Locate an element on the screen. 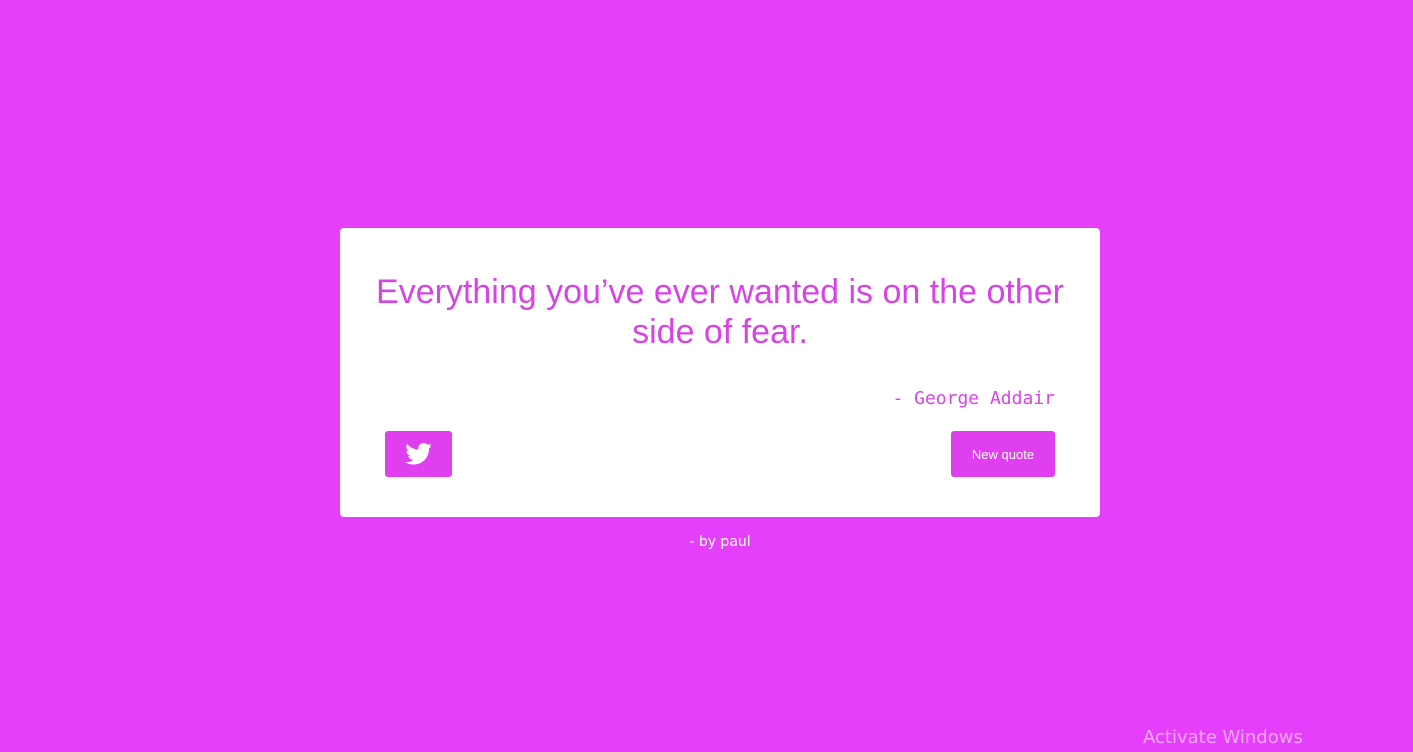  new-quote-button: New quote is located at coordinates (1003, 454).